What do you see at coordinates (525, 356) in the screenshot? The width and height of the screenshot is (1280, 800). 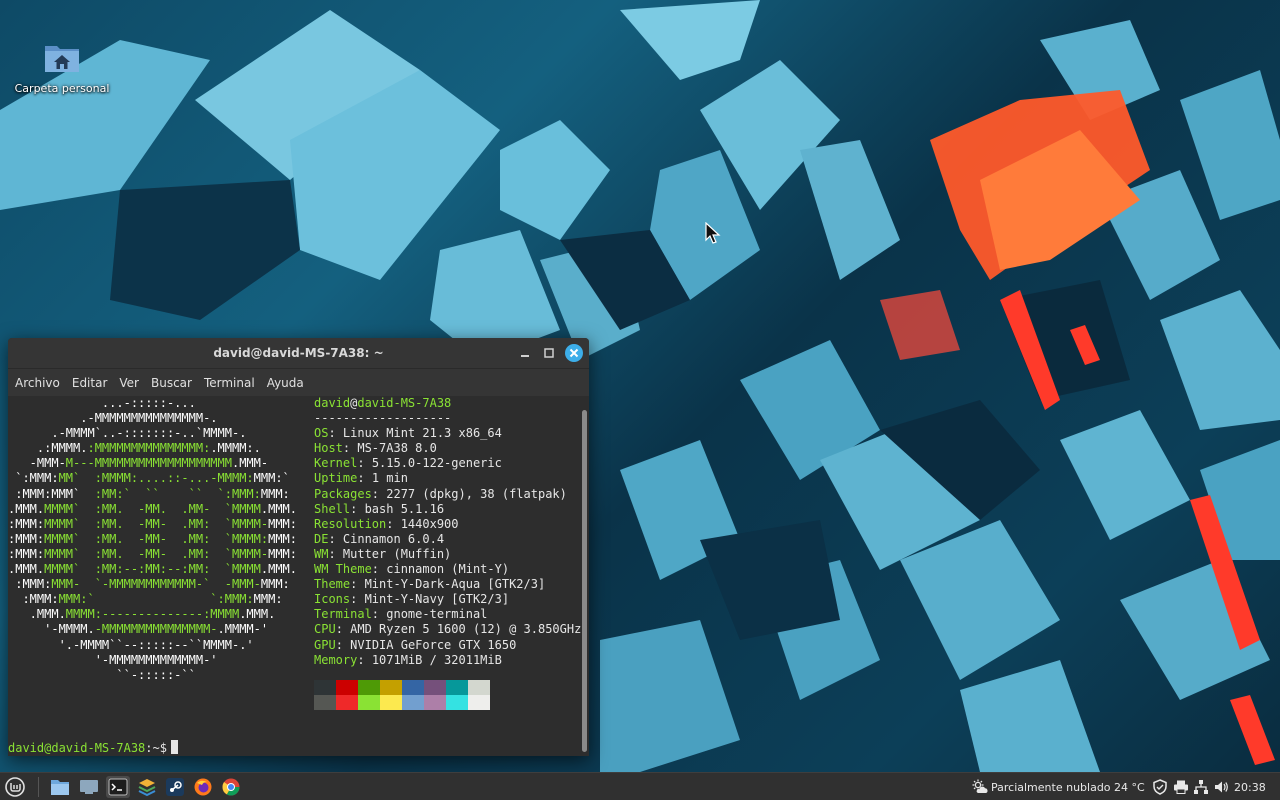 I see `minimize-icon` at bounding box center [525, 356].